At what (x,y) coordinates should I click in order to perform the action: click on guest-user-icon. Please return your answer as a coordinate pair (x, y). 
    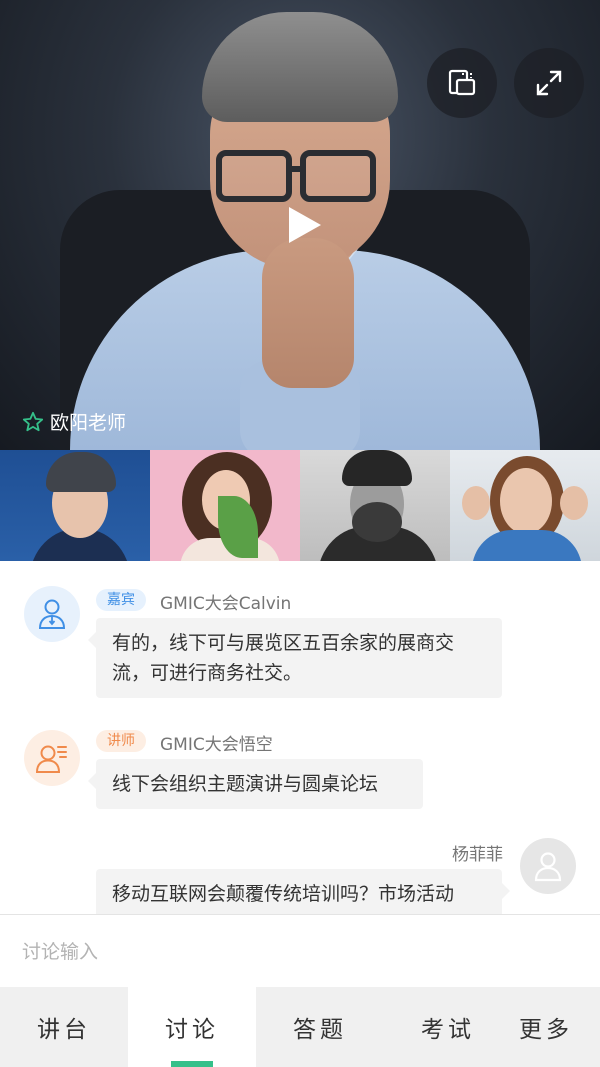
    Looking at the image, I should click on (52, 614).